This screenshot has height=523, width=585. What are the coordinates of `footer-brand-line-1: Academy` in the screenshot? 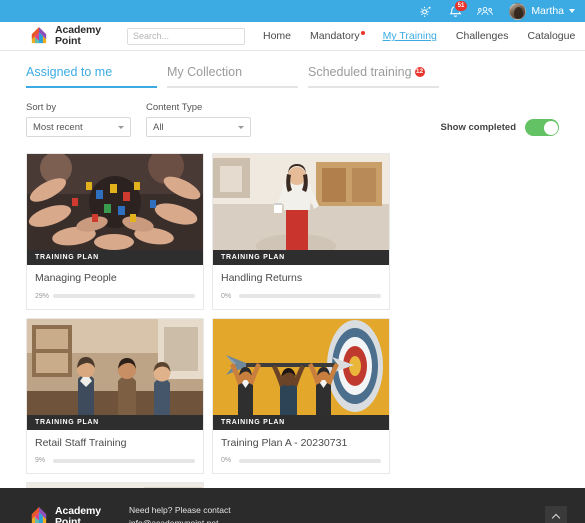 It's located at (78, 510).